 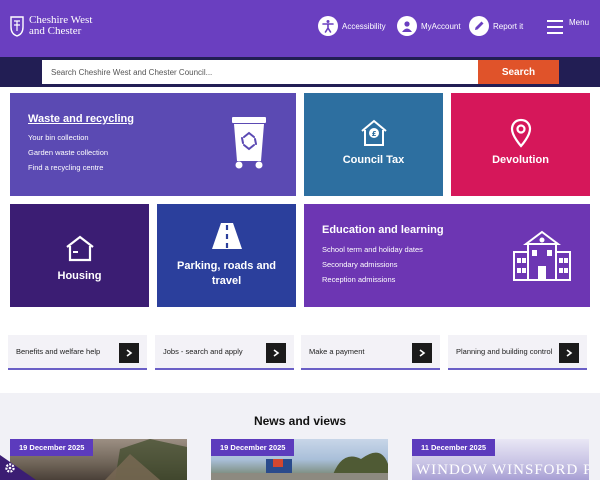 What do you see at coordinates (372, 249) in the screenshot?
I see `term-dates-link: School term and holiday dates` at bounding box center [372, 249].